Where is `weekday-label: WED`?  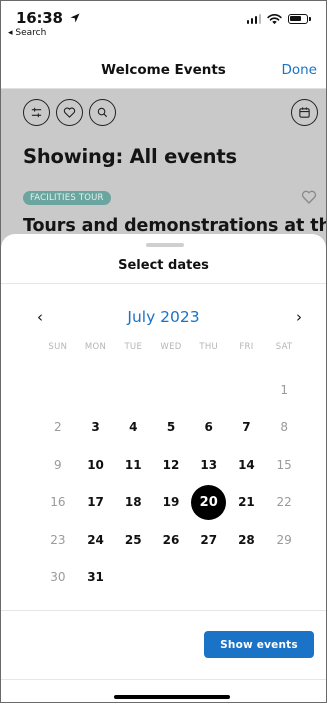
weekday-label: WED is located at coordinates (171, 347).